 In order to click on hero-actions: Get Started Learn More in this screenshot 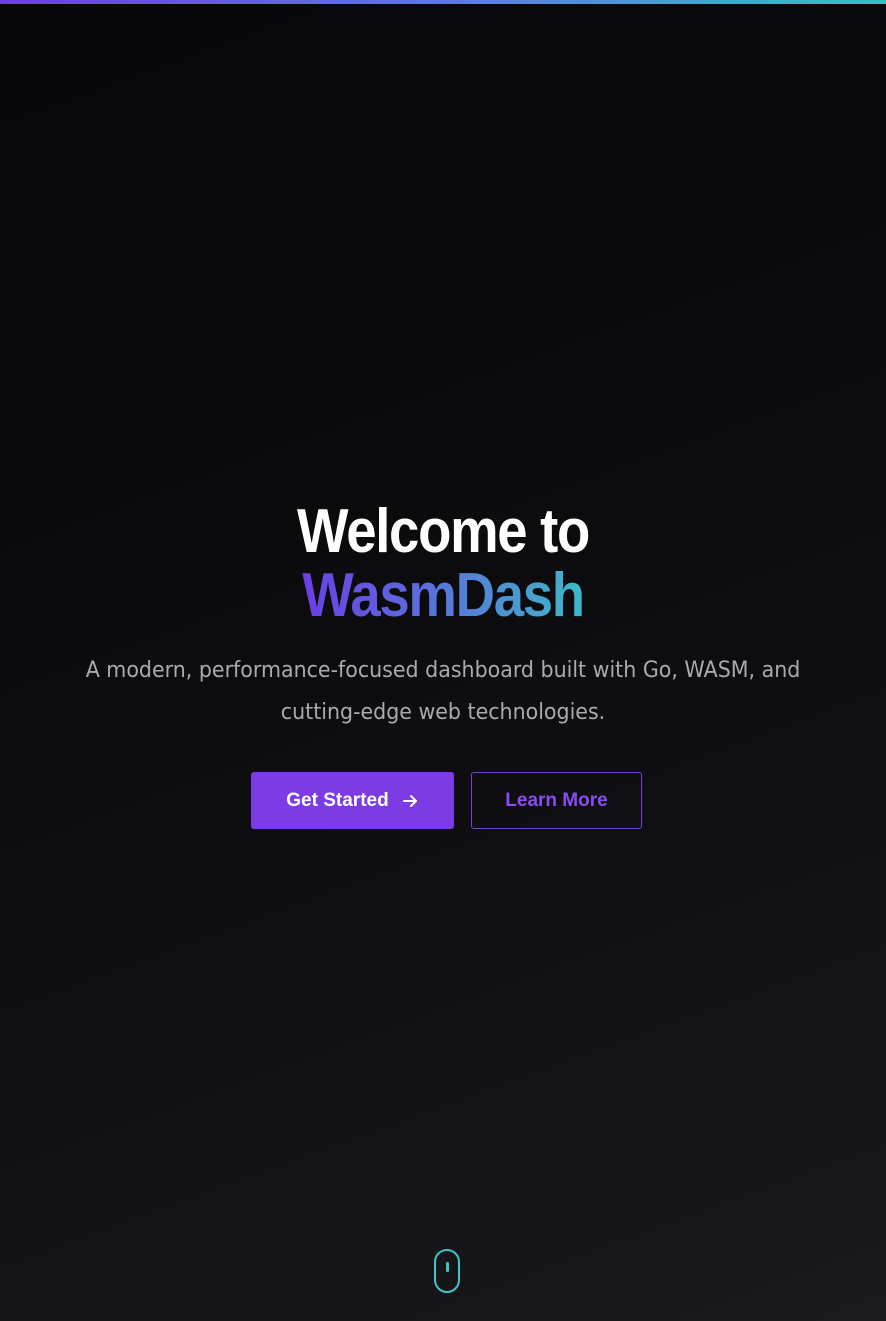, I will do `click(443, 800)`.